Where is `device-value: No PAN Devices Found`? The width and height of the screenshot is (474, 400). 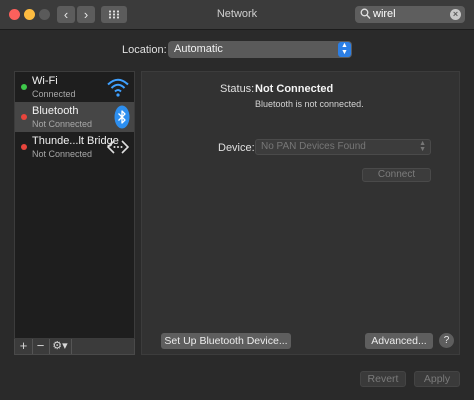
device-value: No PAN Devices Found is located at coordinates (313, 146).